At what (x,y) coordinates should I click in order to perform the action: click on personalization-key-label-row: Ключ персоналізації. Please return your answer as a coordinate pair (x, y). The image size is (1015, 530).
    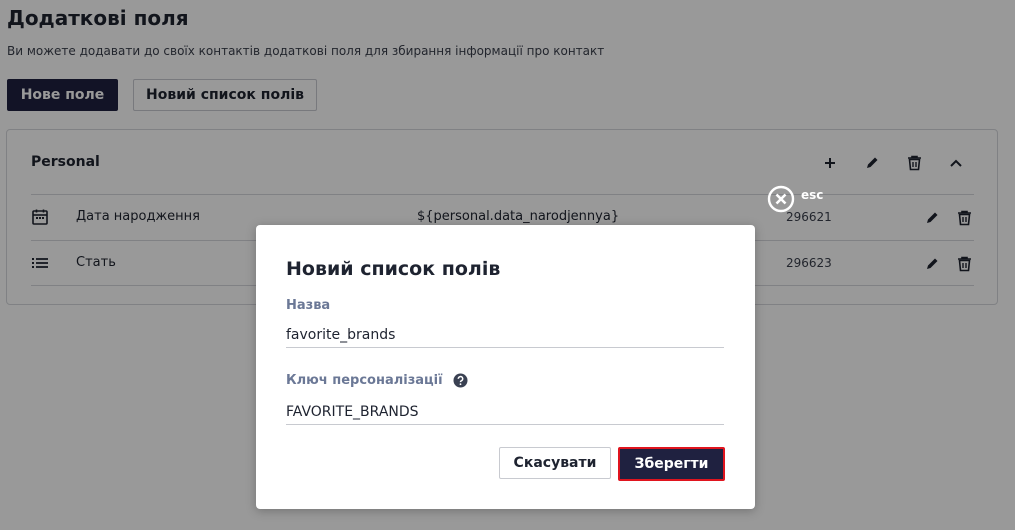
    Looking at the image, I should click on (377, 380).